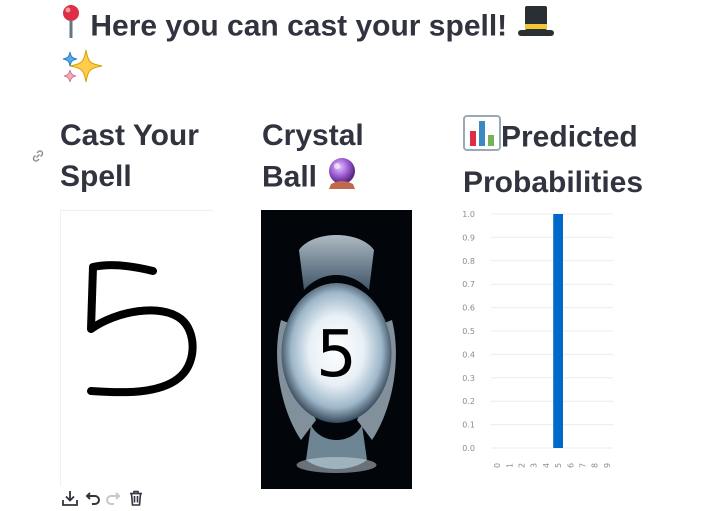 The height and width of the screenshot is (511, 703). Describe the element at coordinates (497, 465) in the screenshot. I see `x-tick-label: 0` at that location.